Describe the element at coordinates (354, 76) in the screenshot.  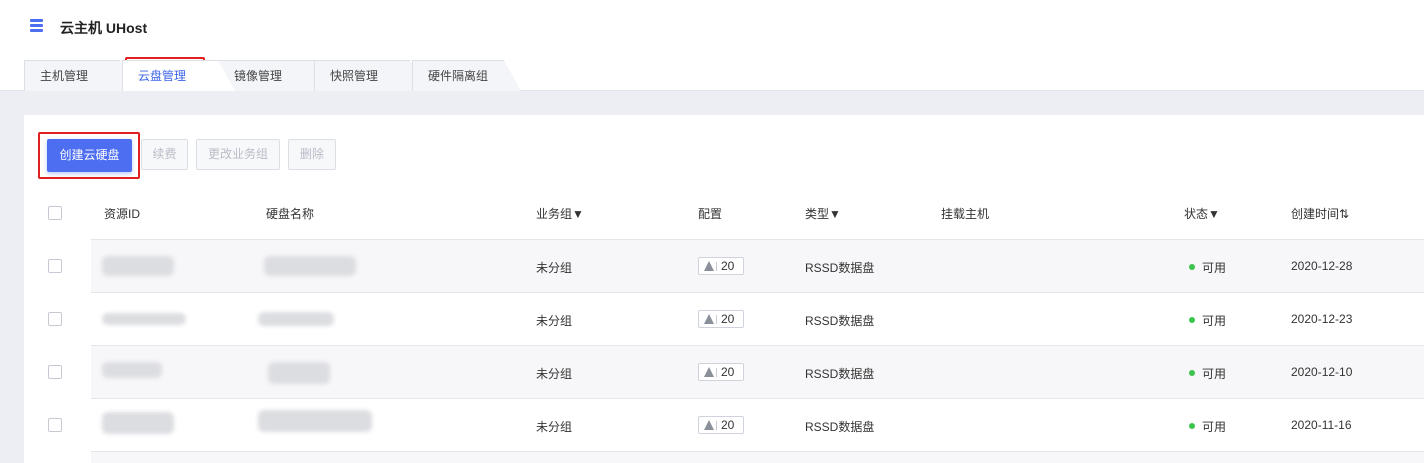
I see `tab-label: 快照管理` at that location.